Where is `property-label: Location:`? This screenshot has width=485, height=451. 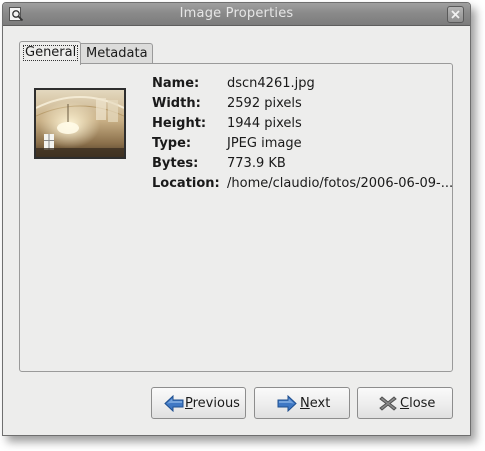 property-label: Location: is located at coordinates (186, 183).